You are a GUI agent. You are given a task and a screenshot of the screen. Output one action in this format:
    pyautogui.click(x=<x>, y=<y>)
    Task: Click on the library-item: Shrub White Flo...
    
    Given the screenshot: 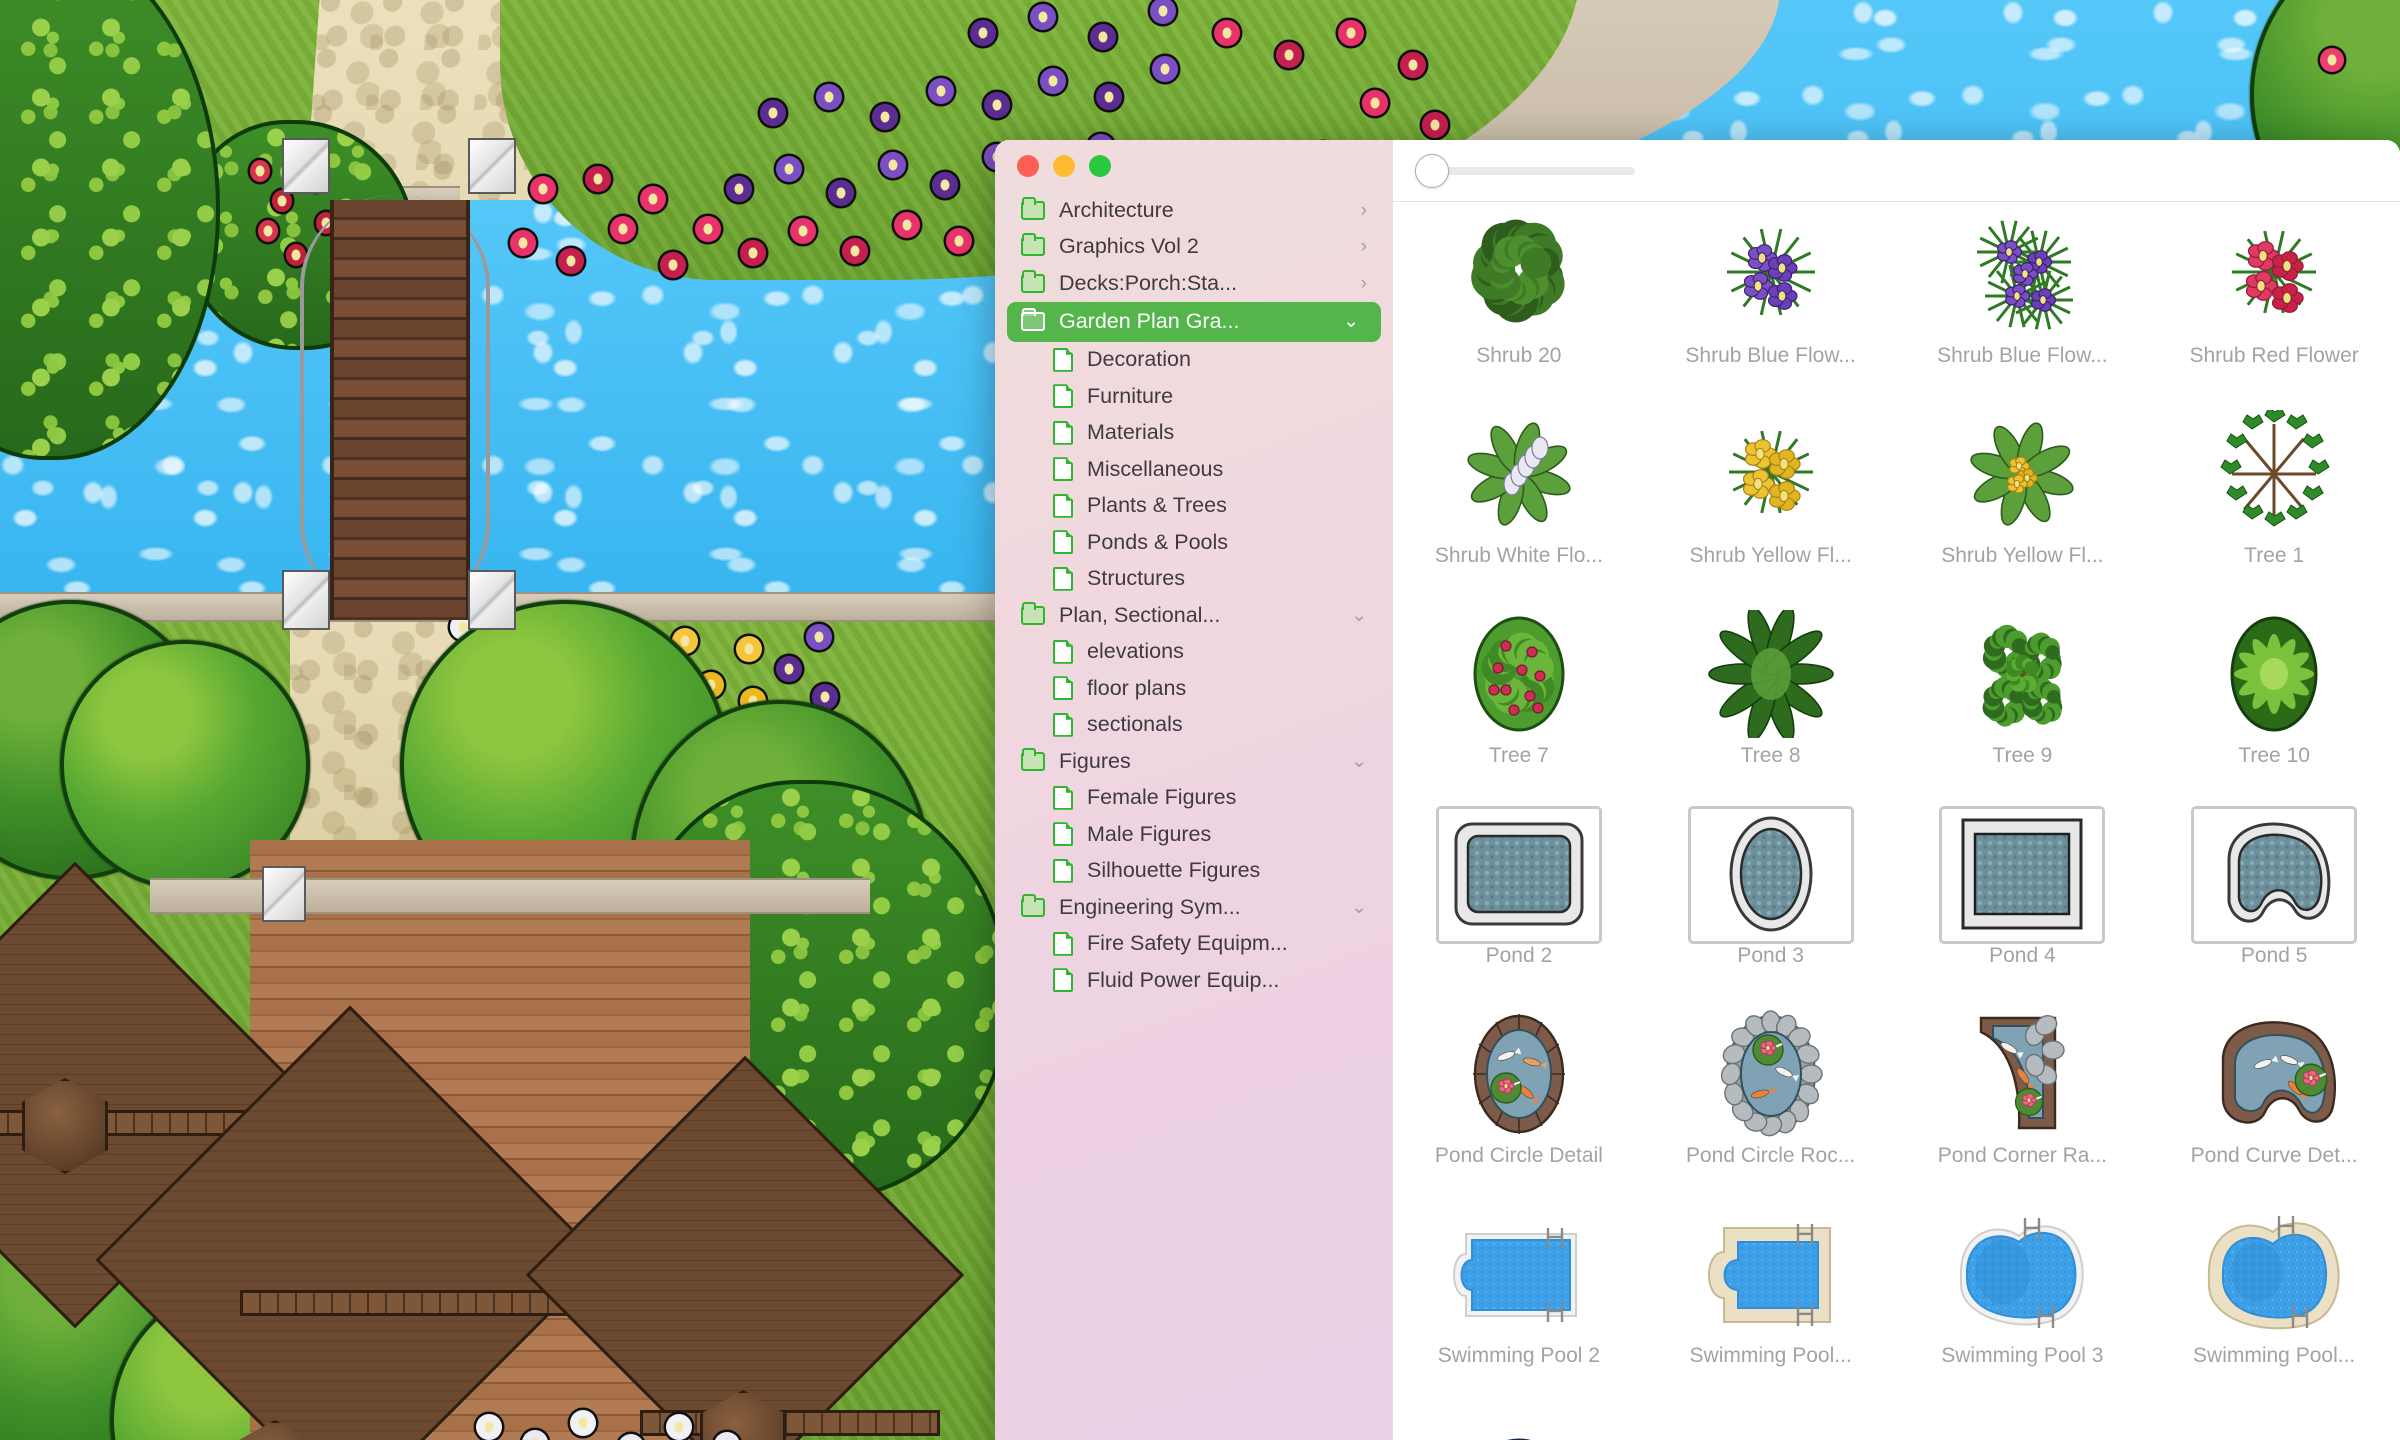 What is the action you would take?
    pyautogui.click(x=1519, y=502)
    